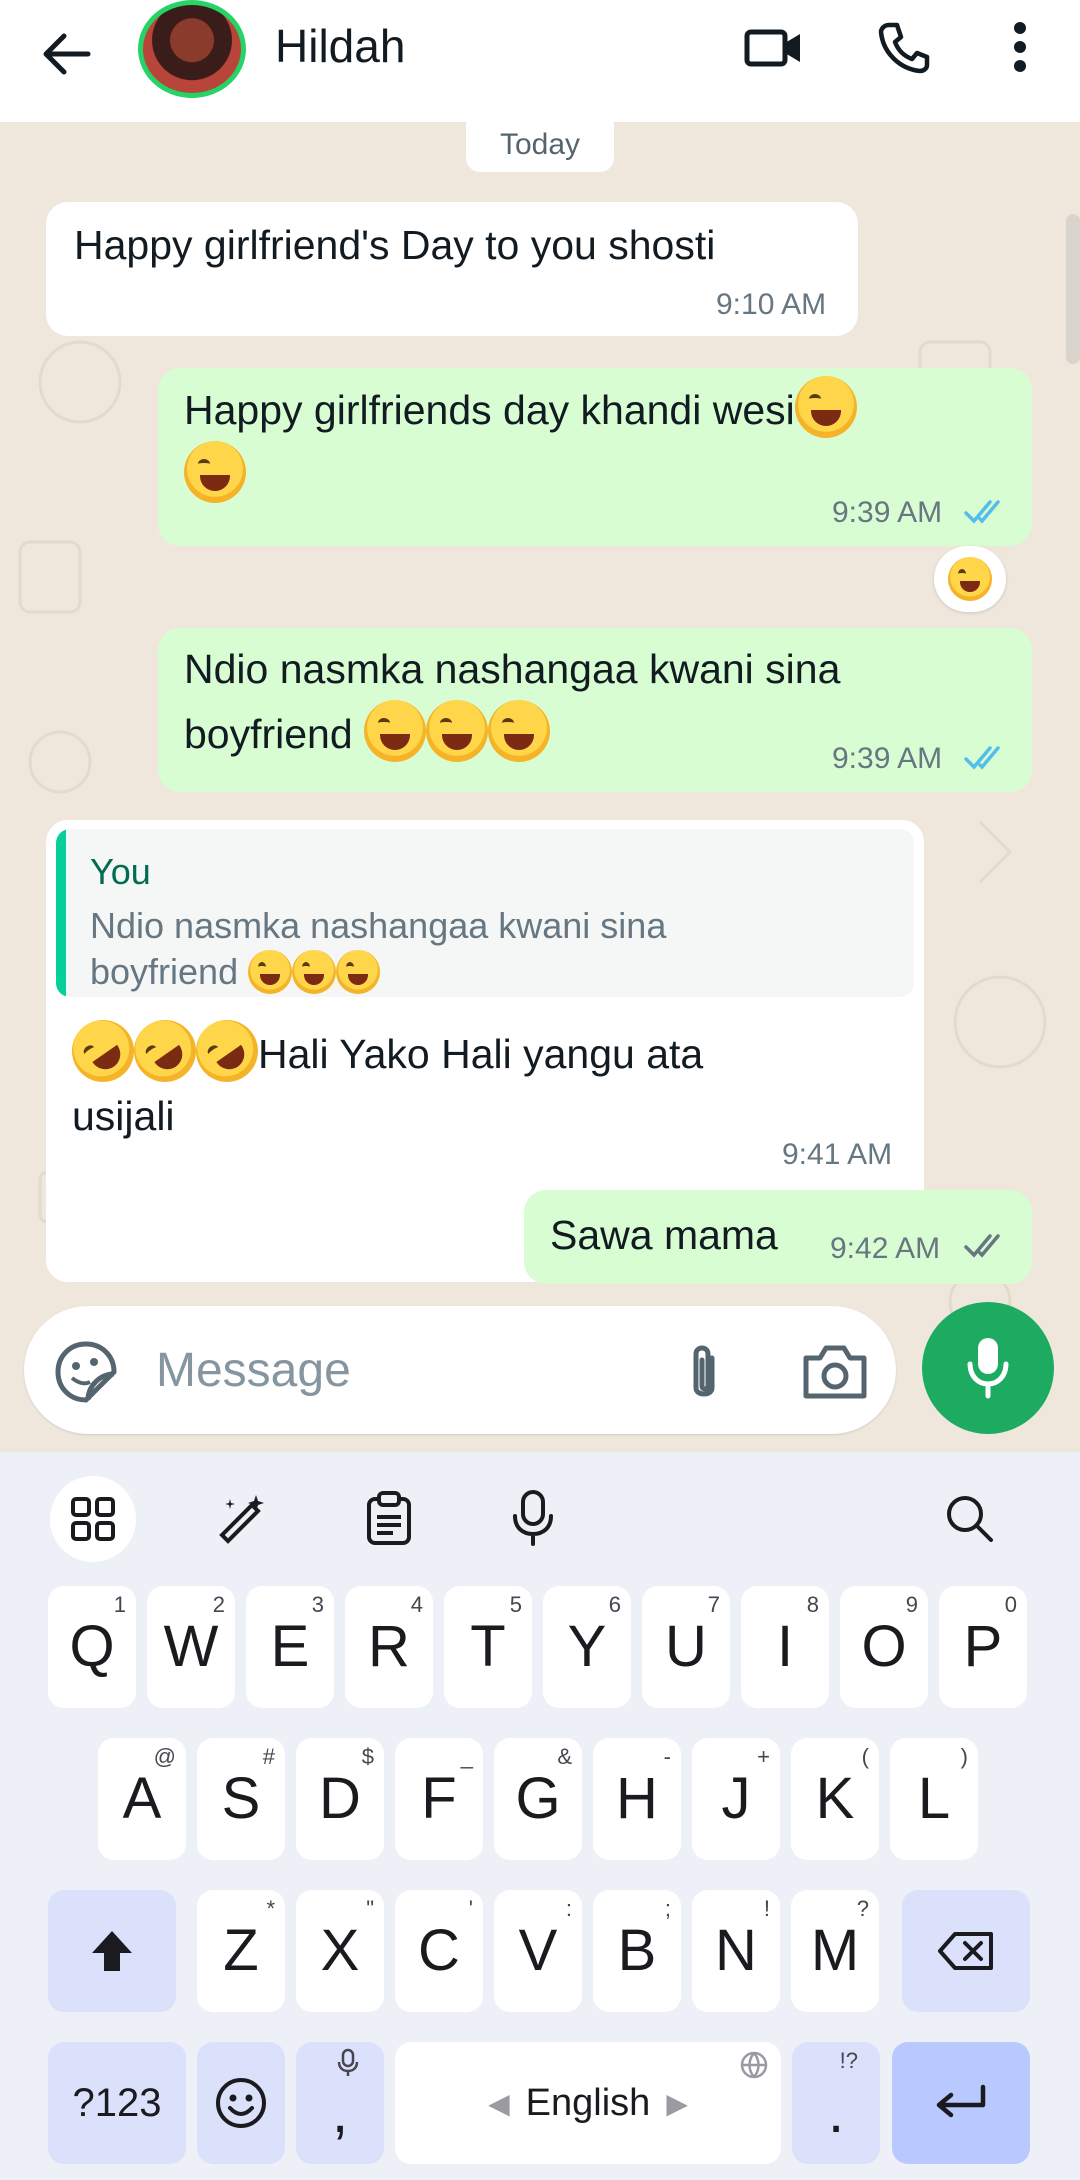 The height and width of the screenshot is (2180, 1080). What do you see at coordinates (774, 48) in the screenshot?
I see `video-call-icon` at bounding box center [774, 48].